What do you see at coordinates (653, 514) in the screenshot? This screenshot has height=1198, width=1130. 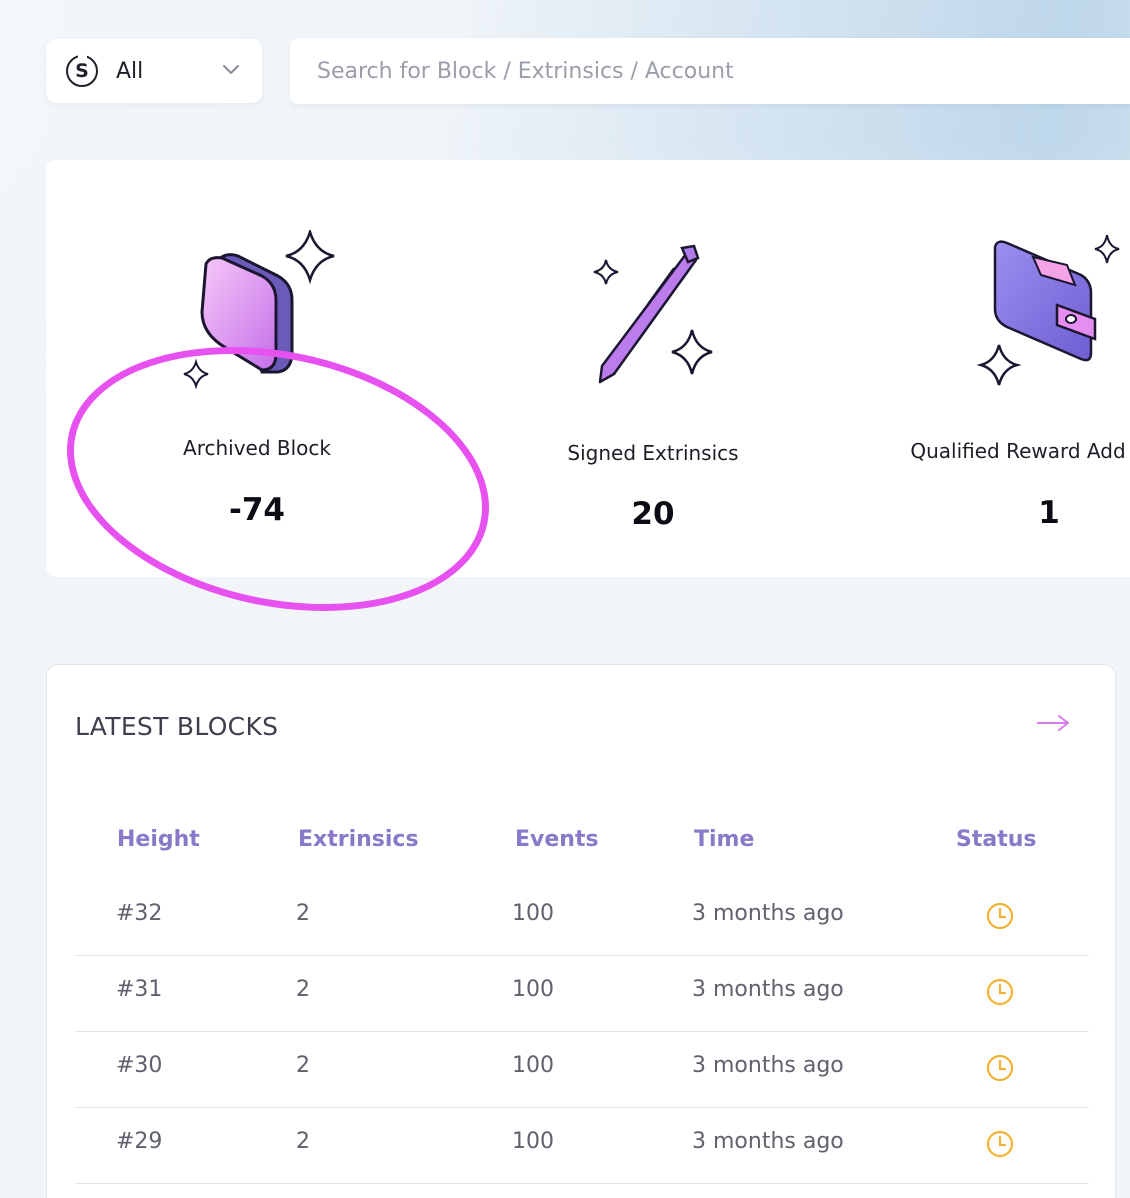 I see `stat-value-signed-extrinsics: 20` at bounding box center [653, 514].